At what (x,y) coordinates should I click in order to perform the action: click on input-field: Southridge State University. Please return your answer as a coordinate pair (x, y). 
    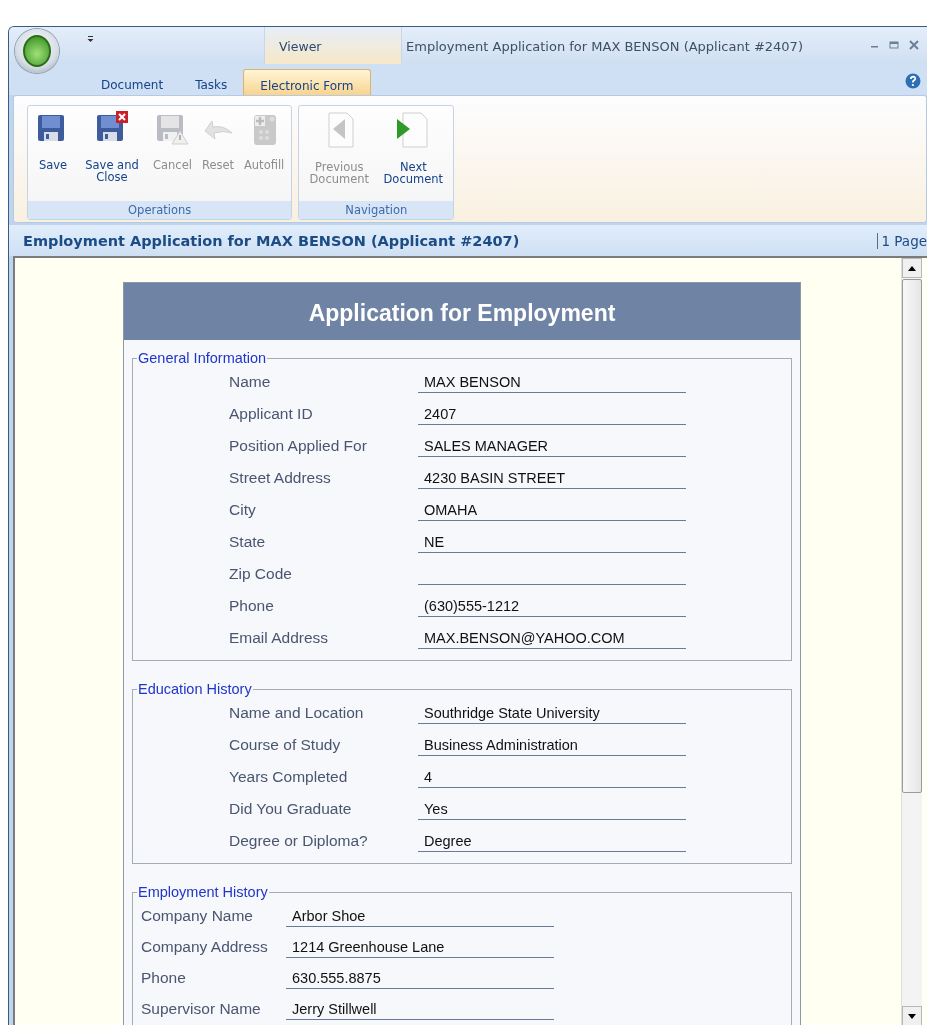
    Looking at the image, I should click on (552, 713).